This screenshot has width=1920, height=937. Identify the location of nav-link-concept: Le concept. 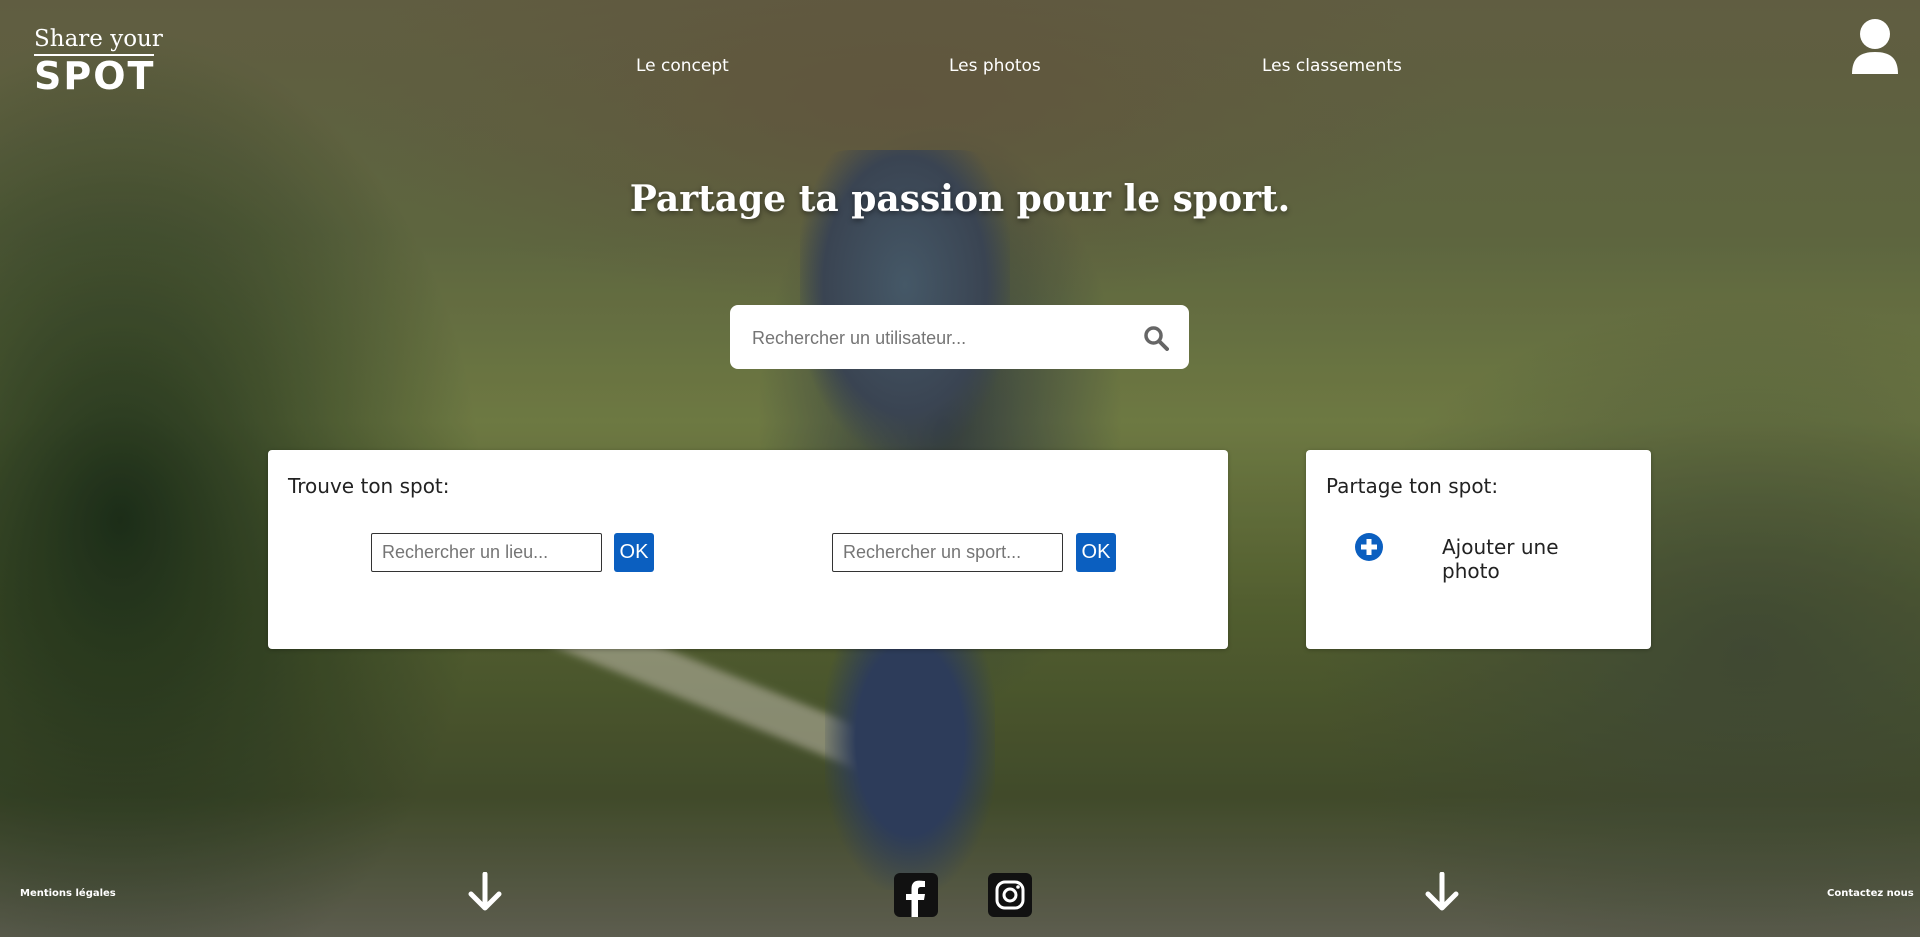
(682, 66).